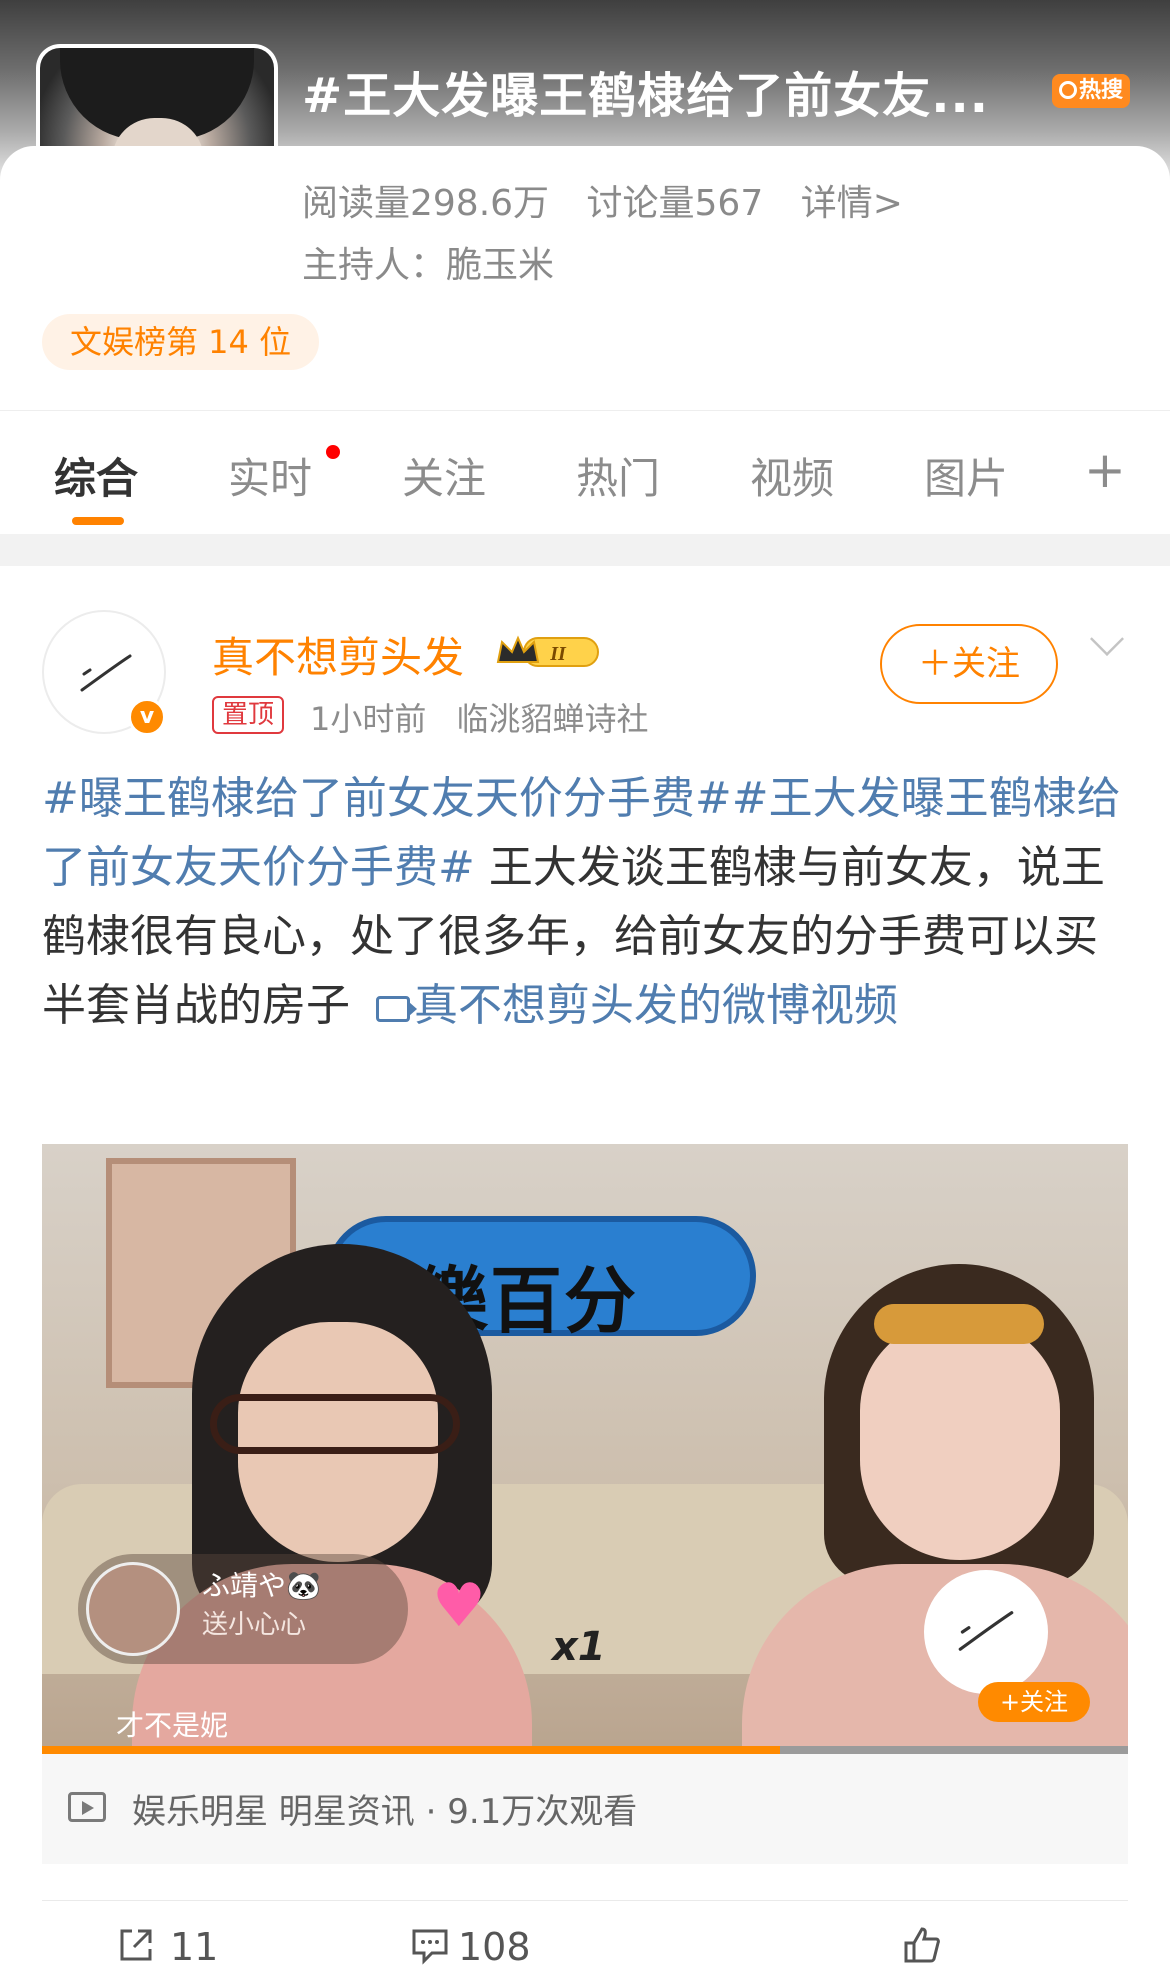 This screenshot has height=1984, width=1170. What do you see at coordinates (852, 203) in the screenshot?
I see `details-link: 详情>` at bounding box center [852, 203].